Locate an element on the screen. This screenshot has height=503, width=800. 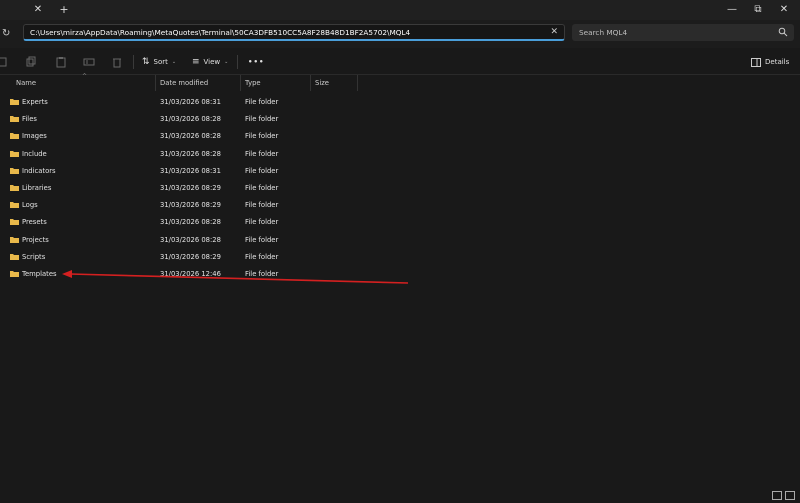
file-name: Files is located at coordinates (29, 119).